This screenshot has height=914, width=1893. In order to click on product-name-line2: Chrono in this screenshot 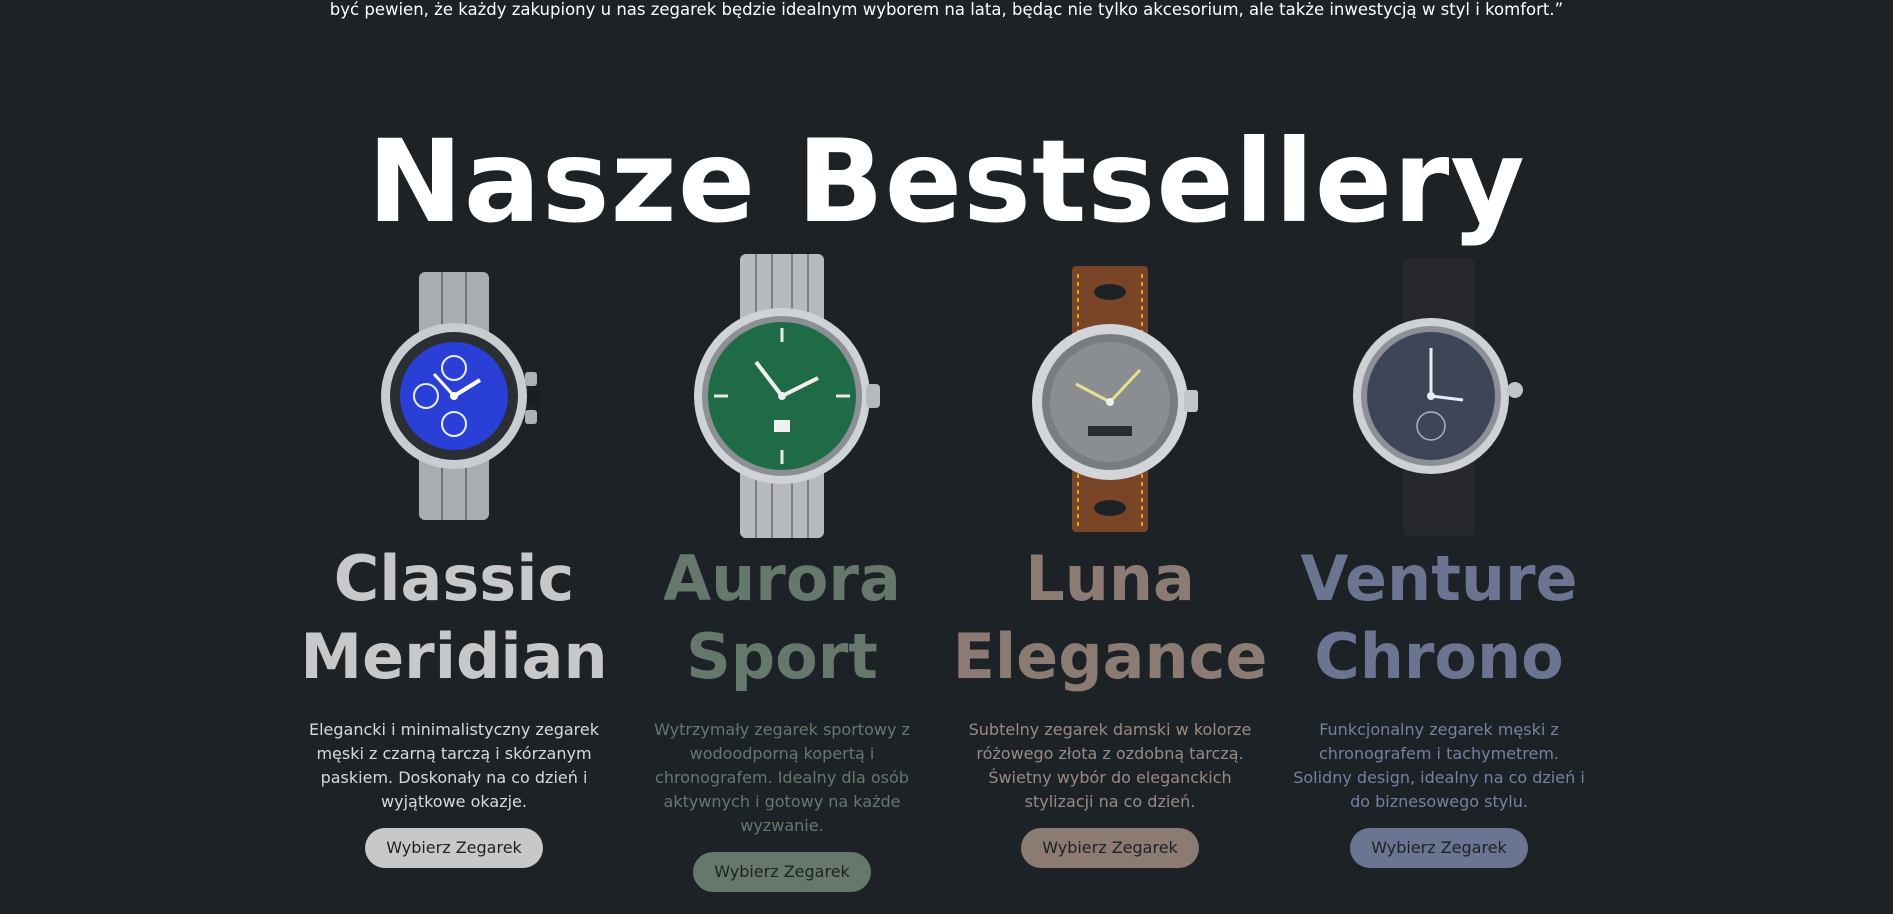, I will do `click(1439, 656)`.